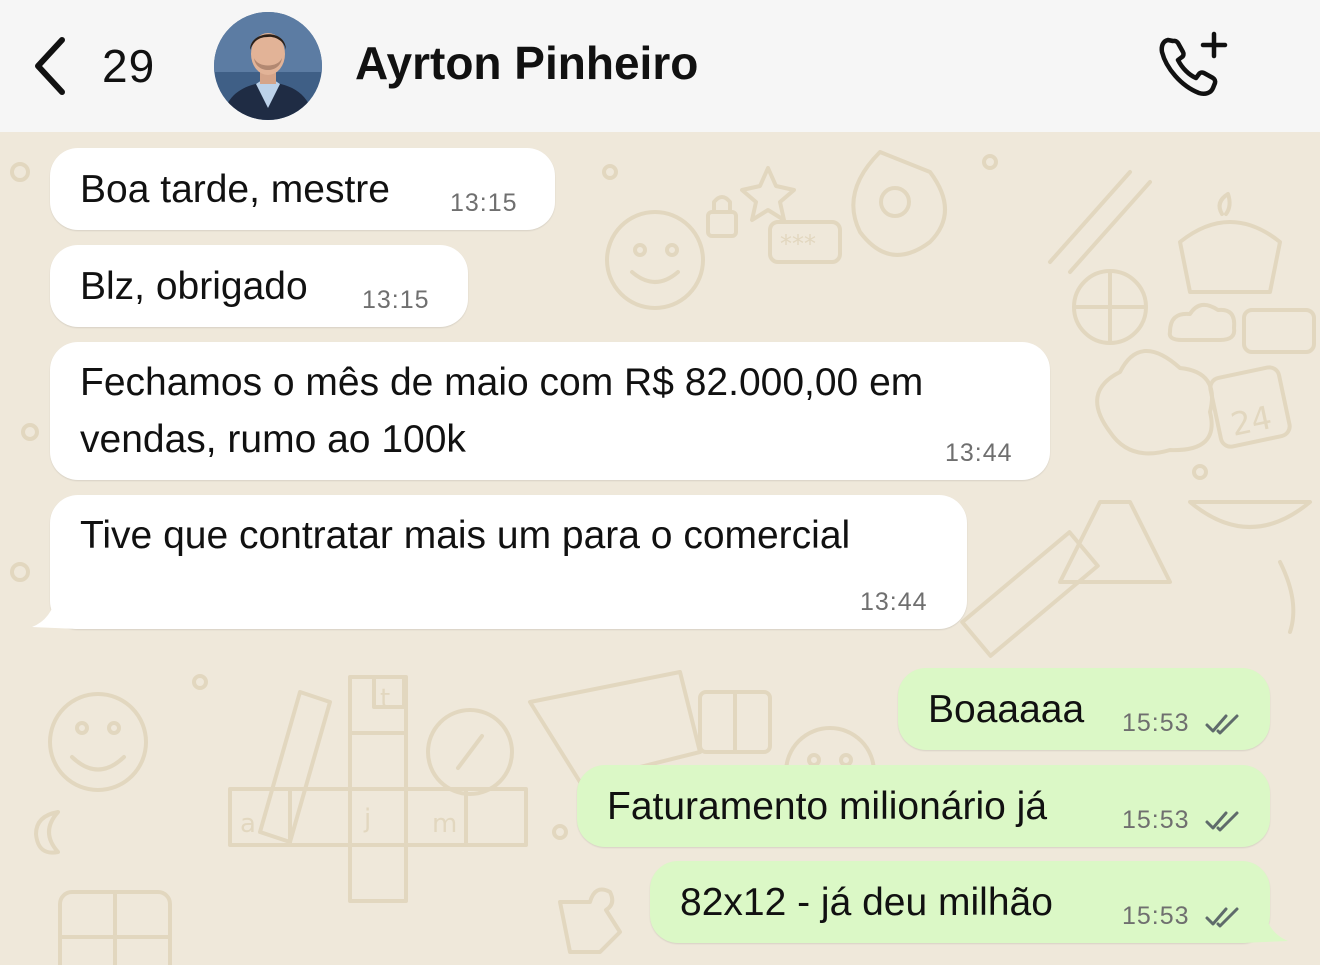 This screenshot has height=965, width=1320. Describe the element at coordinates (248, 824) in the screenshot. I see `svg-text: a` at that location.